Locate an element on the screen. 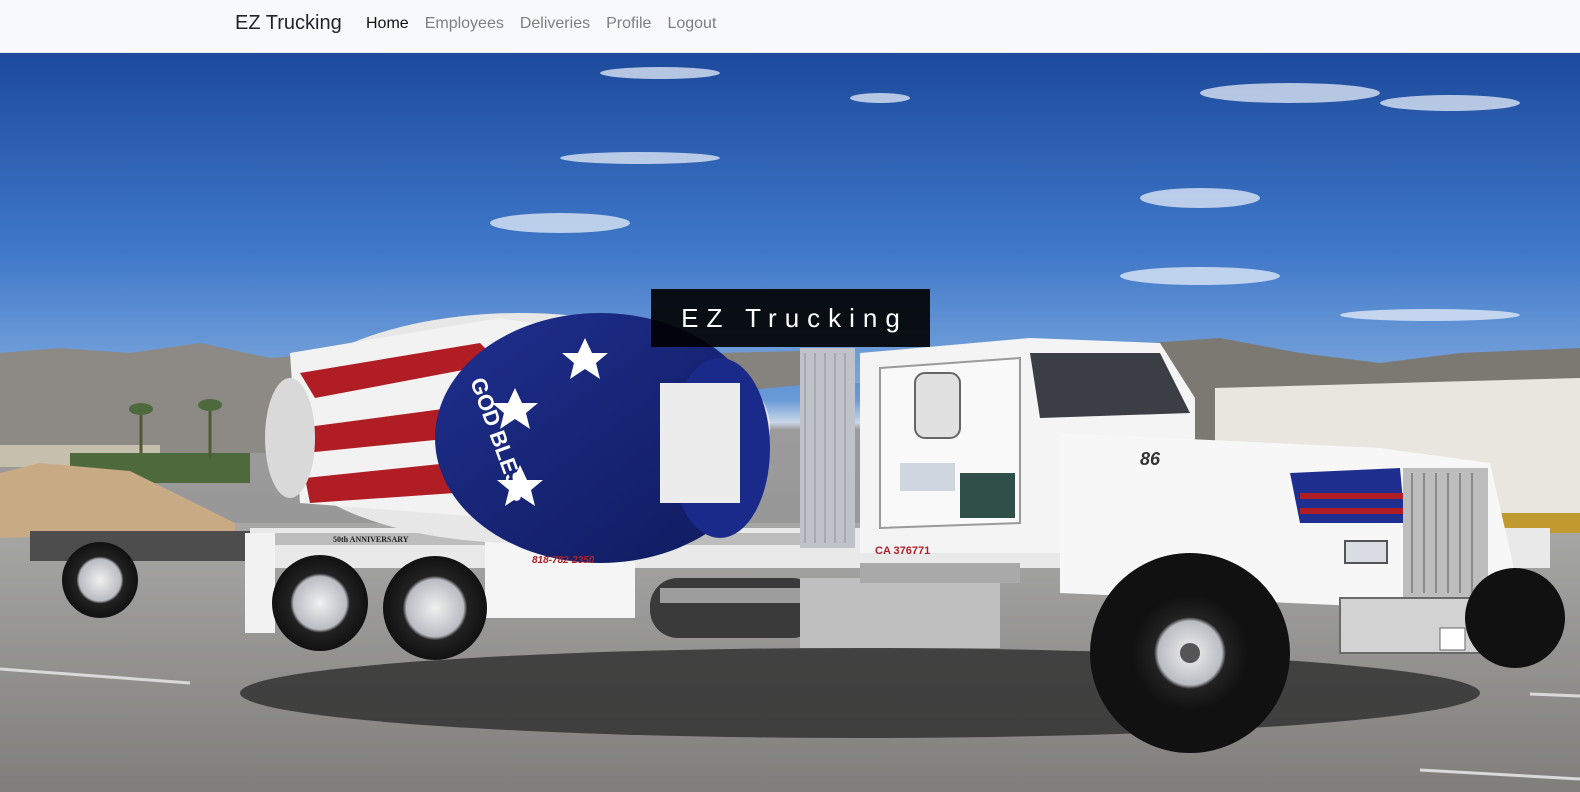 The width and height of the screenshot is (1580, 792). nav-deliveries: Deliveries is located at coordinates (555, 24).